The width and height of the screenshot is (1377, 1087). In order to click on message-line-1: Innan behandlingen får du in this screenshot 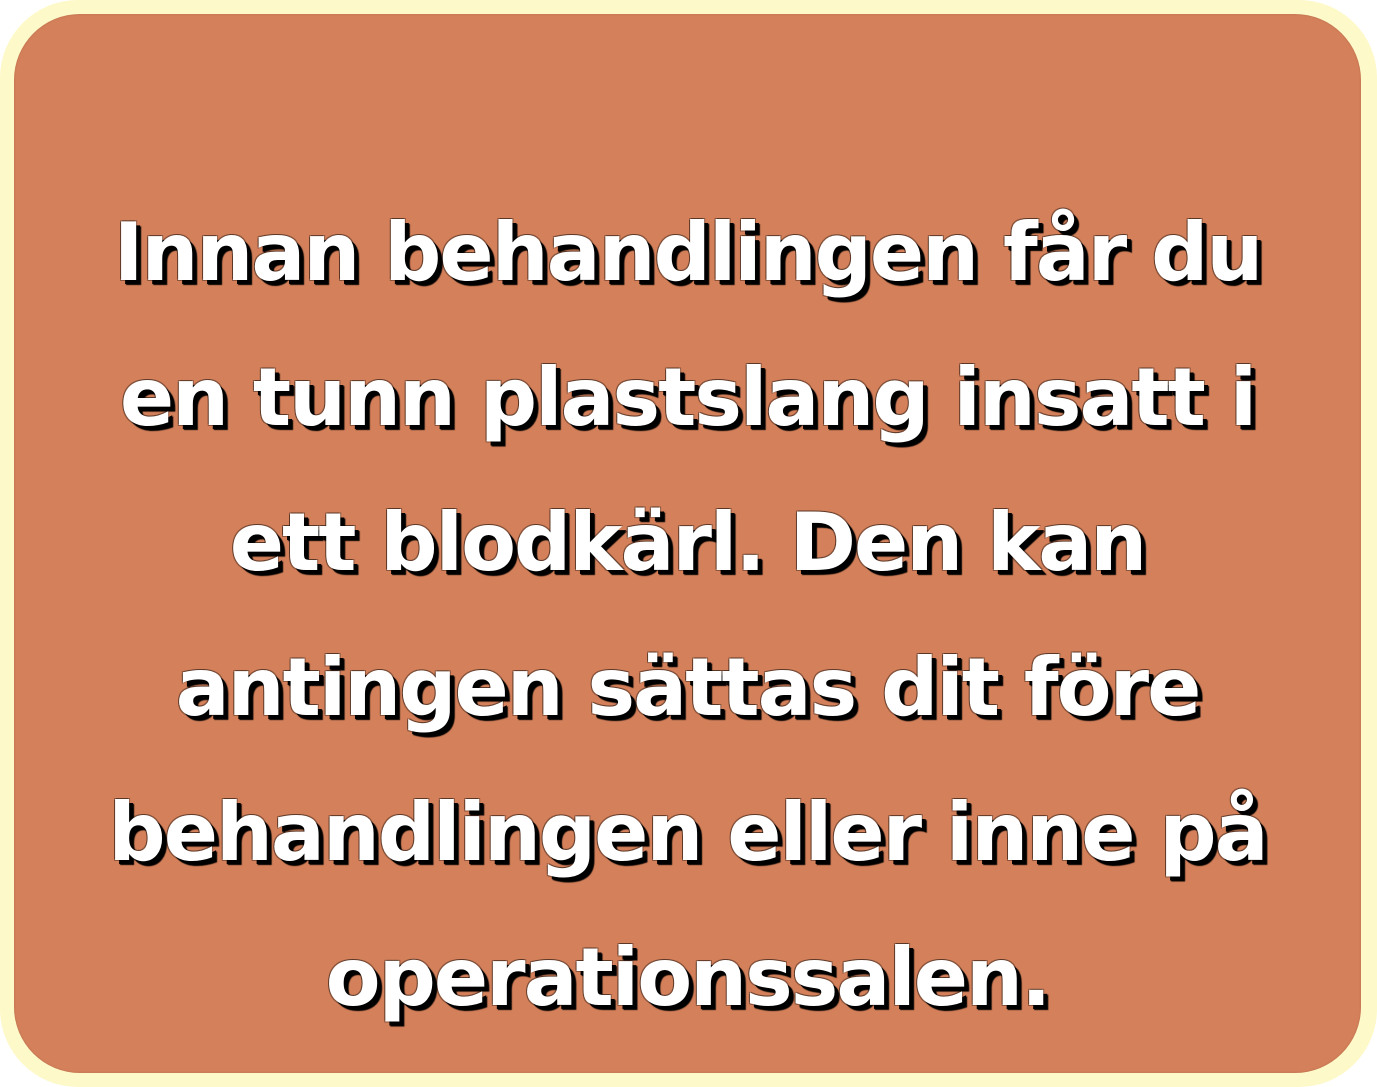, I will do `click(688, 252)`.